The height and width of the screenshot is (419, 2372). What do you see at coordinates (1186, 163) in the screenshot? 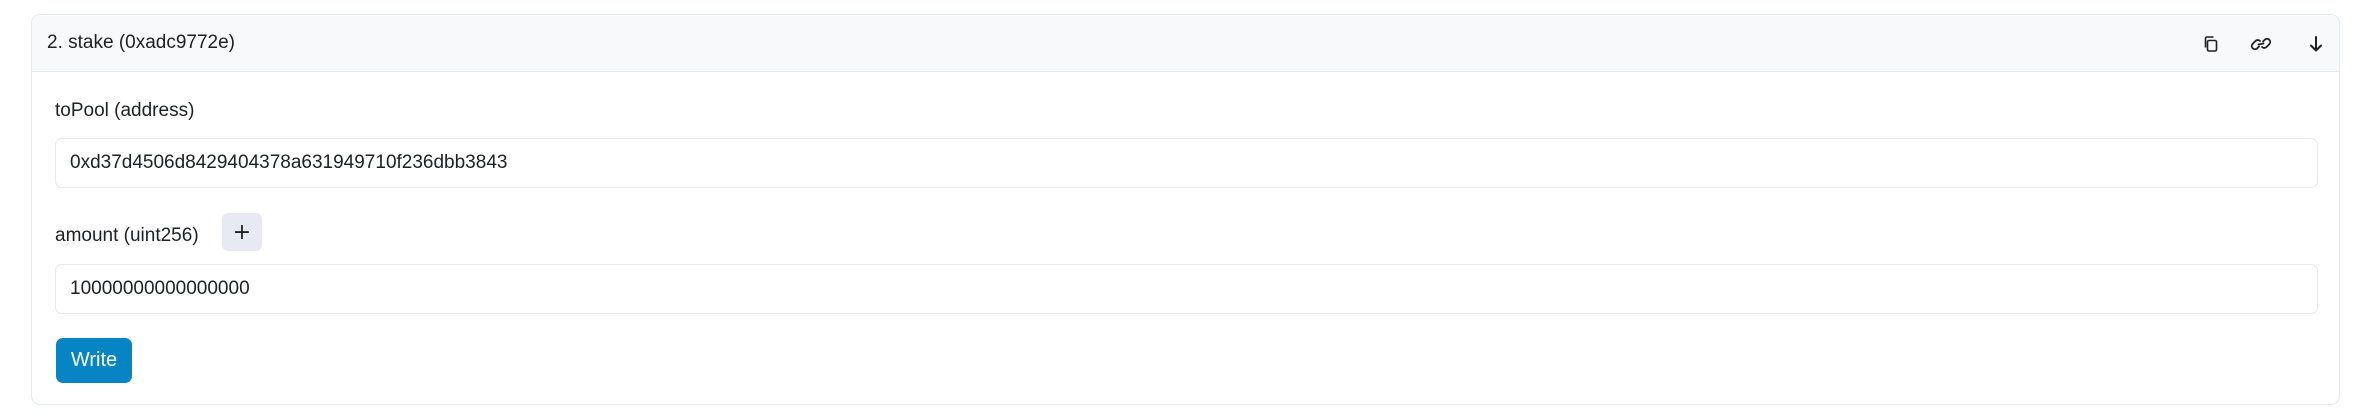
I see `topool-input` at bounding box center [1186, 163].